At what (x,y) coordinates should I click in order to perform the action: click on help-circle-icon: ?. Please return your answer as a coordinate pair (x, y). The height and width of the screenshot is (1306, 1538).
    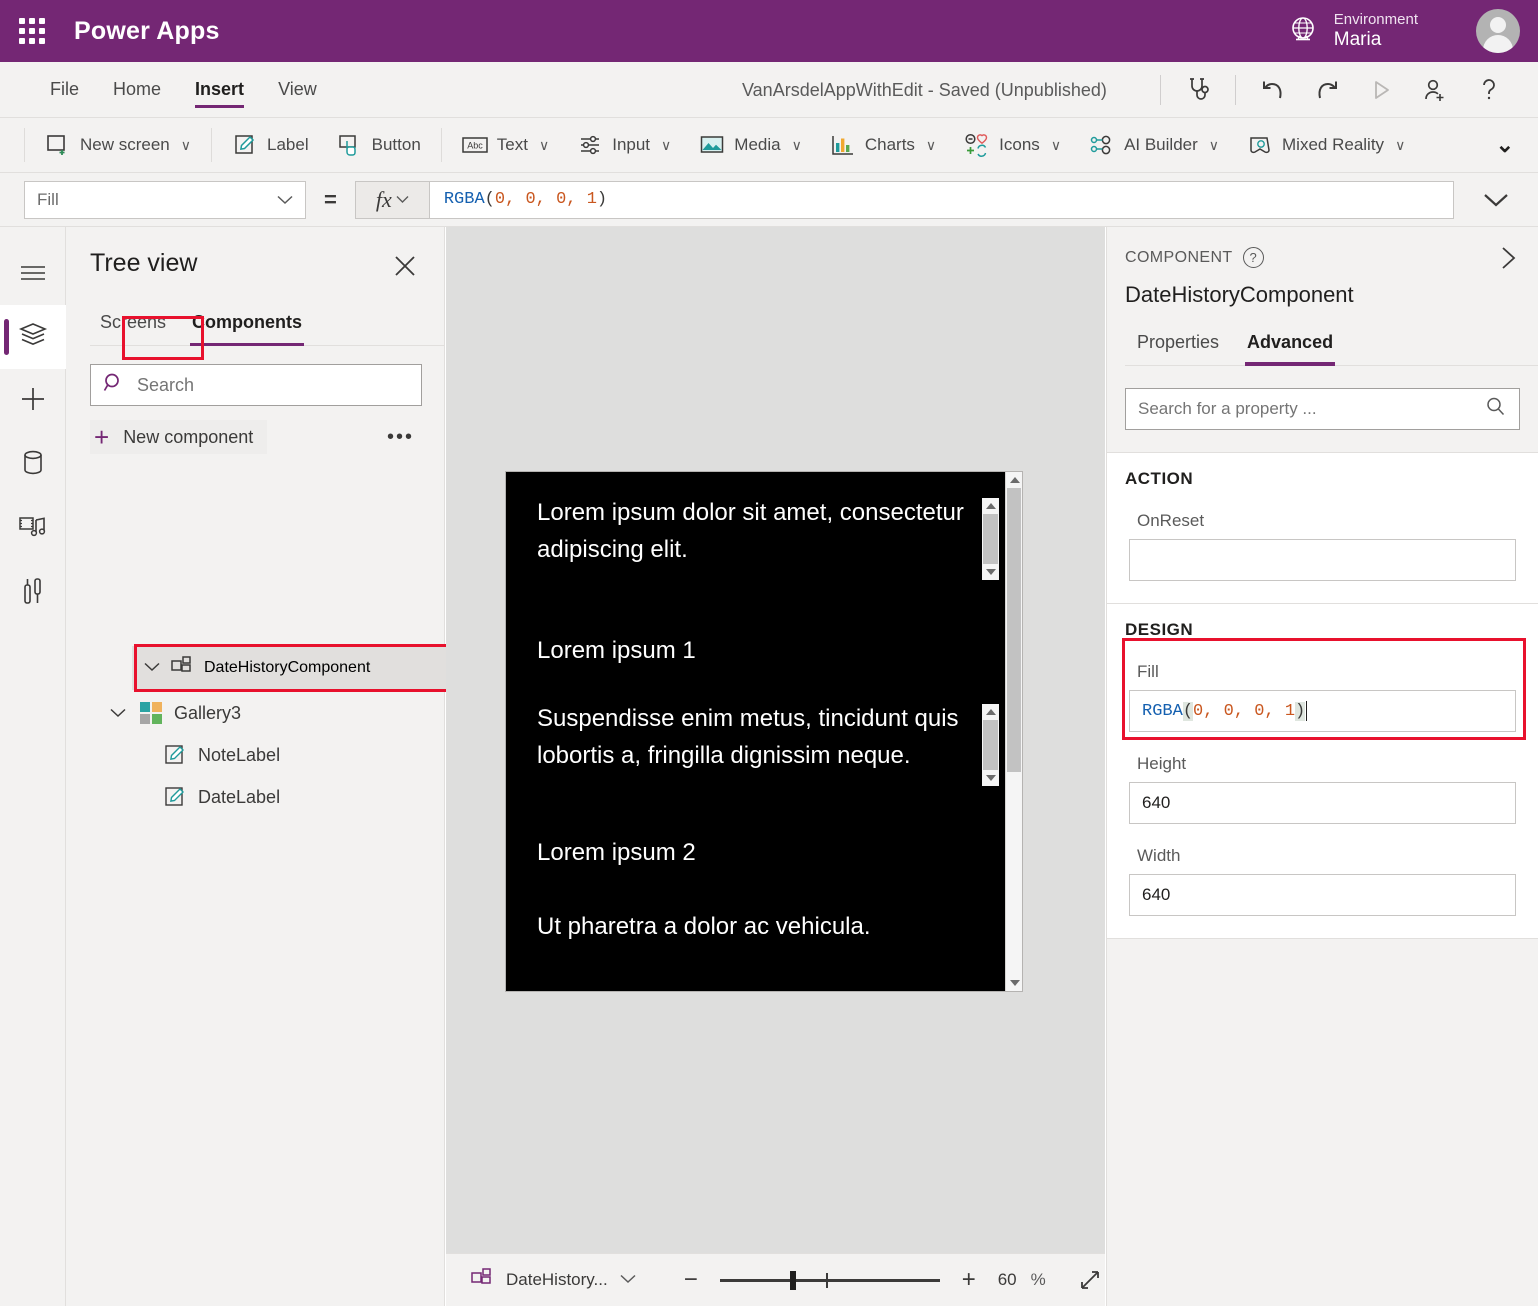
    Looking at the image, I should click on (1253, 257).